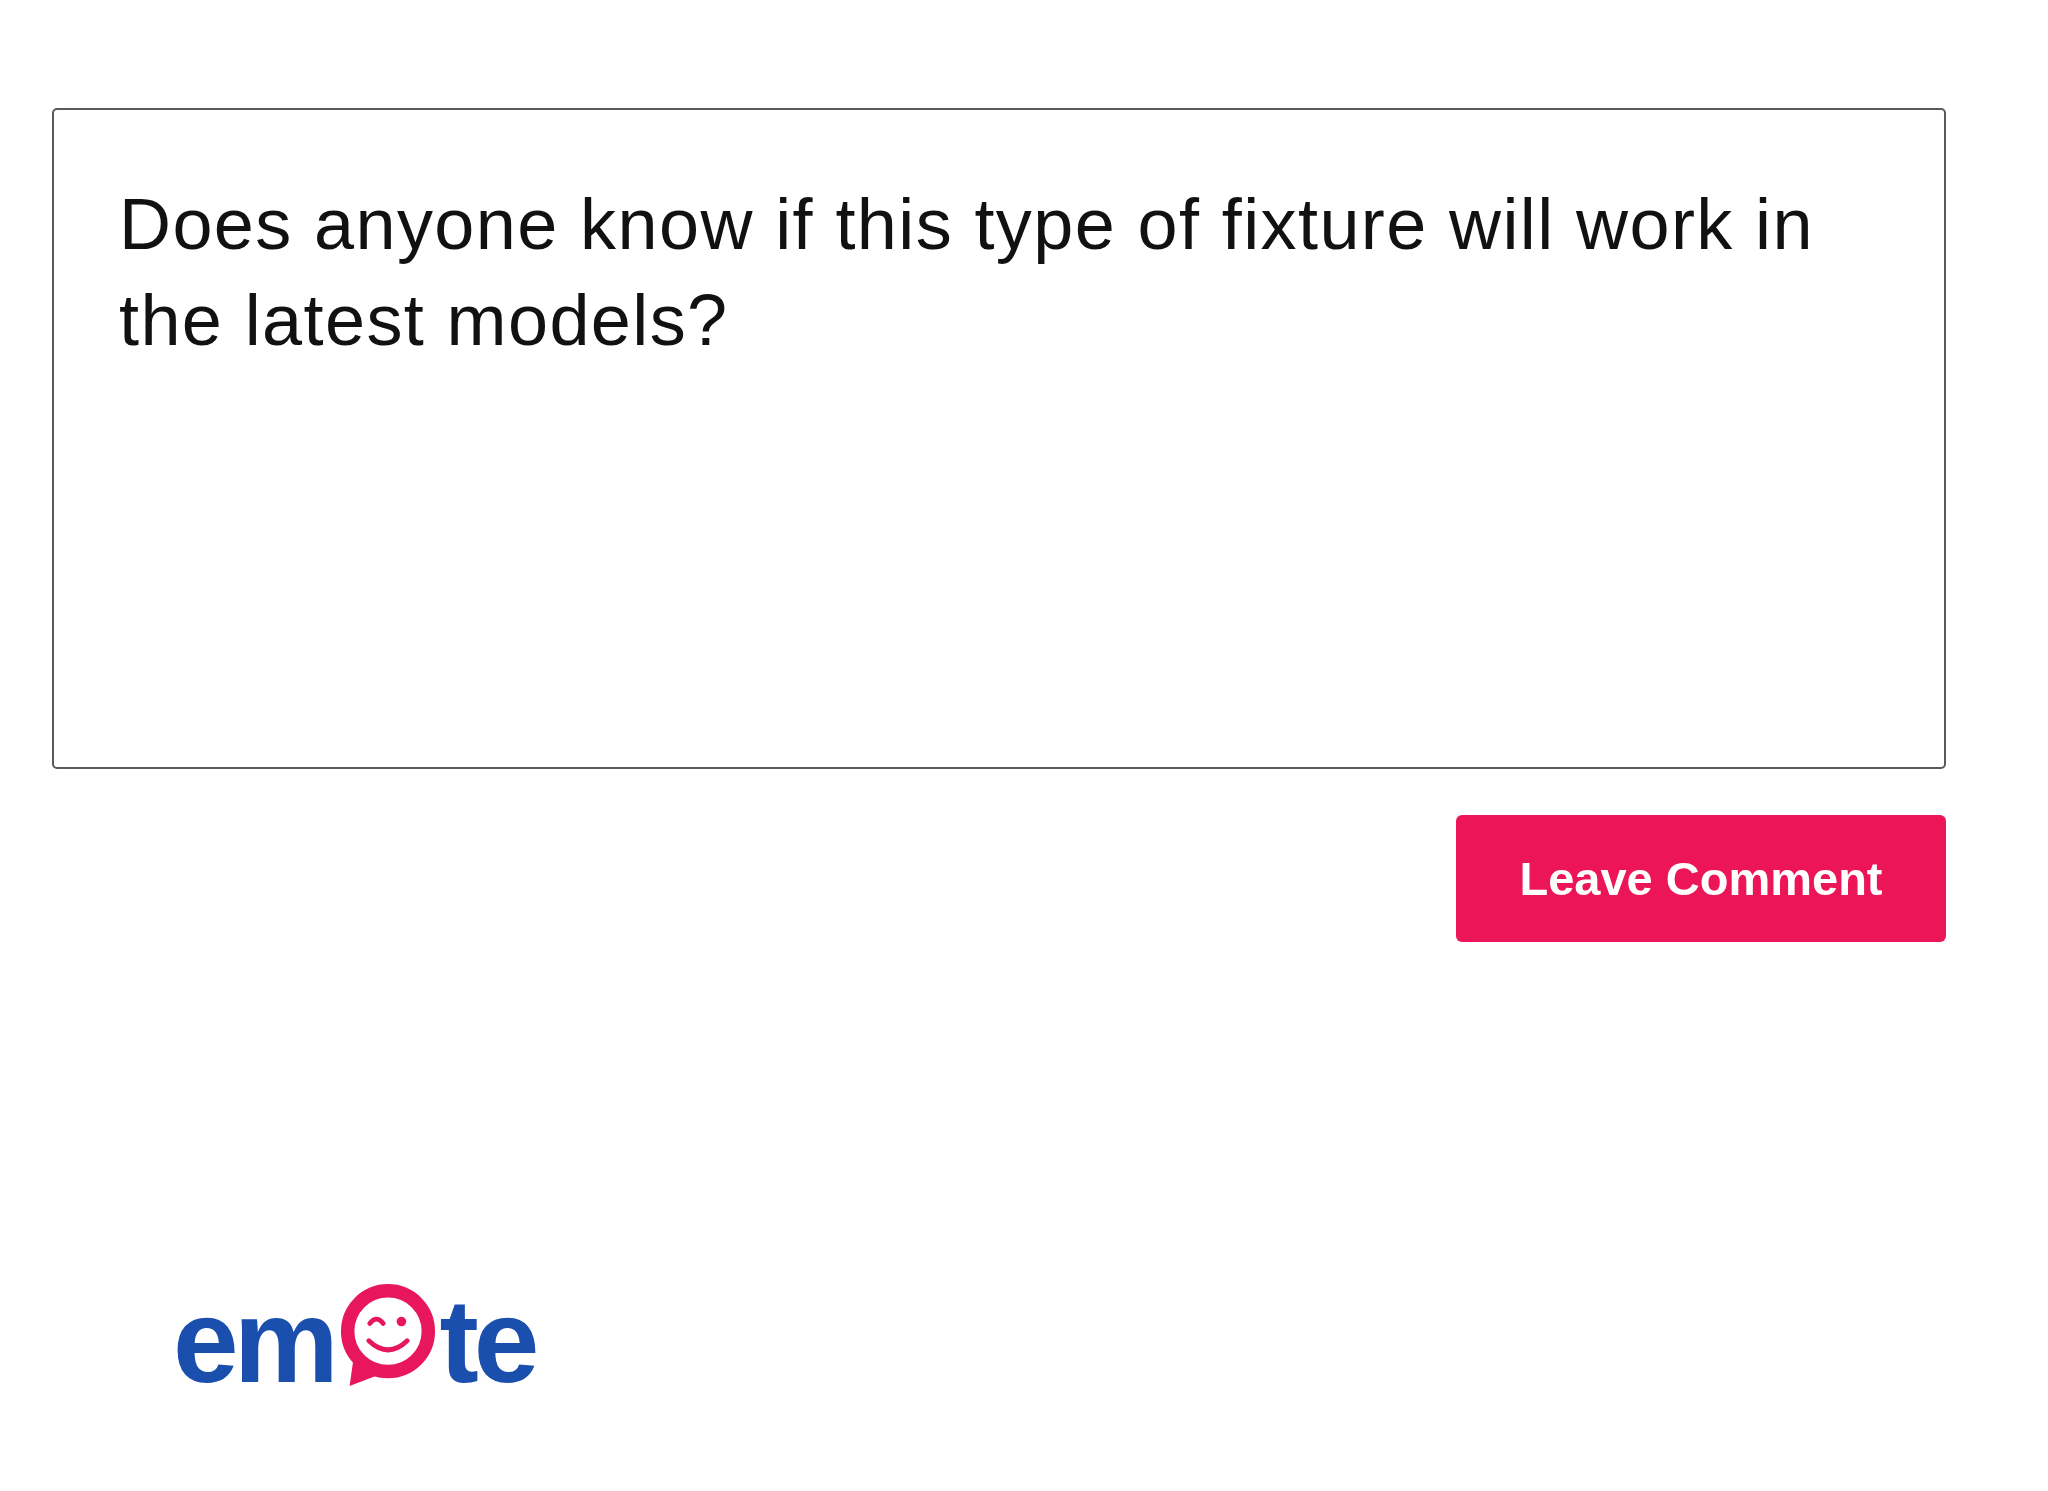 The image size is (2048, 1491). I want to click on logo-text: te, so click(487, 1341).